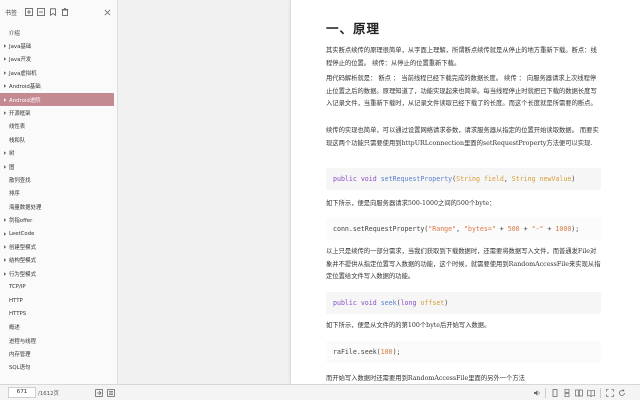 The image size is (640, 400). I want to click on sidebar-item: 进程与线程, so click(58, 340).